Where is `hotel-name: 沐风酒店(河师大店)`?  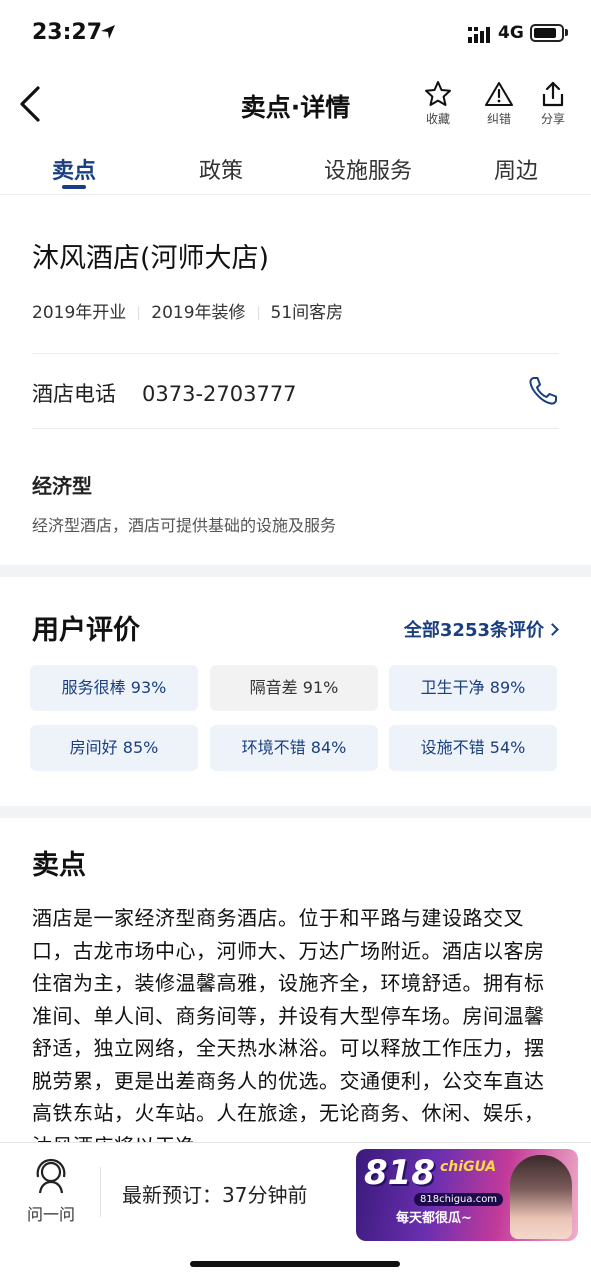 hotel-name: 沐风酒店(河师大店) is located at coordinates (151, 258).